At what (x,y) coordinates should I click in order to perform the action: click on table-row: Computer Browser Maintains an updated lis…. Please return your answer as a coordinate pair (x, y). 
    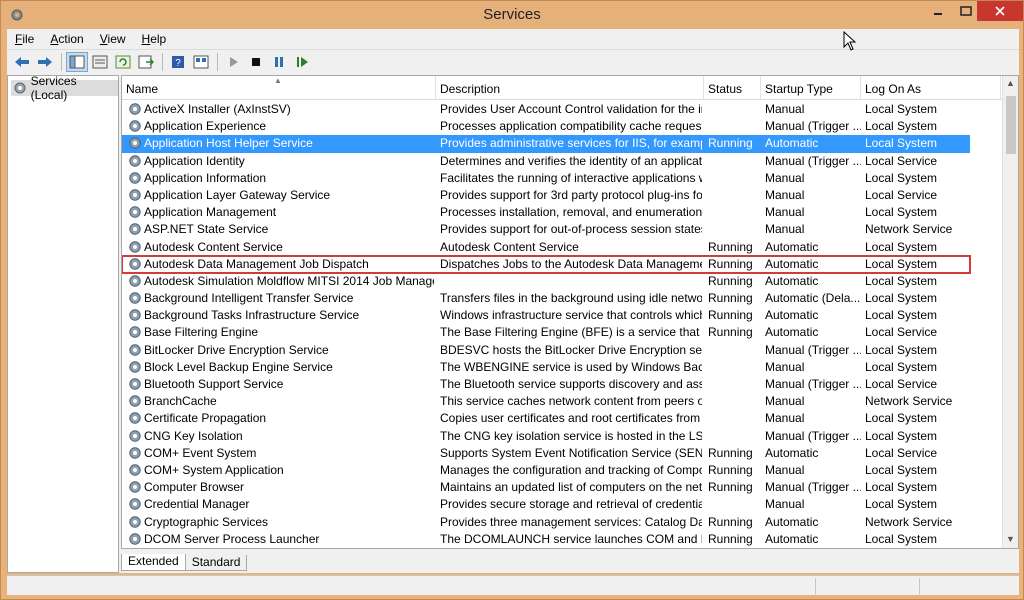
    Looking at the image, I should click on (546, 487).